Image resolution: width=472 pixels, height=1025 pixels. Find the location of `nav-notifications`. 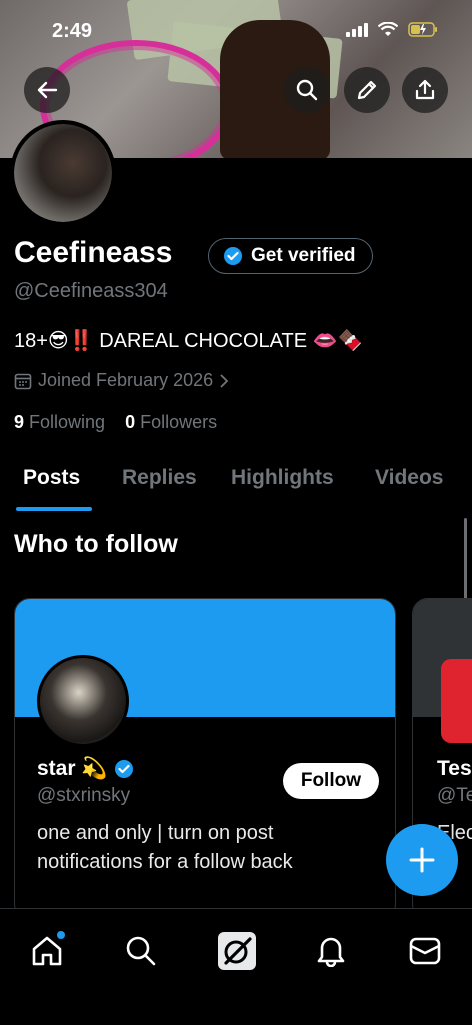

nav-notifications is located at coordinates (331, 951).